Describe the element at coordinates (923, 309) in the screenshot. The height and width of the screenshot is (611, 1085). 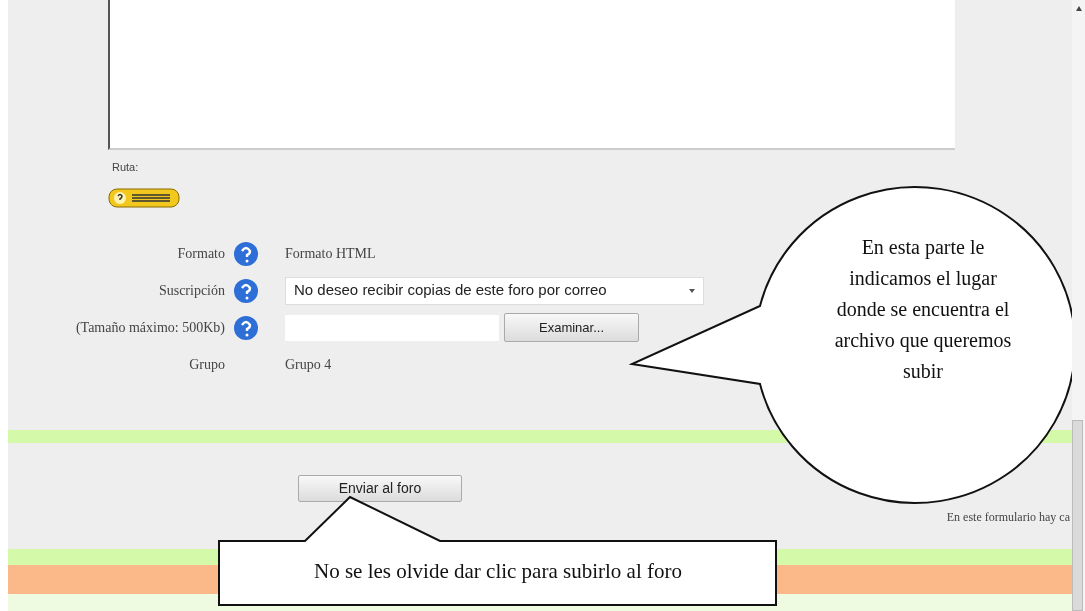
I see `callout-text: En esta parte le indicamos el lugar donde se encuentra el archivo que queremos subir` at that location.